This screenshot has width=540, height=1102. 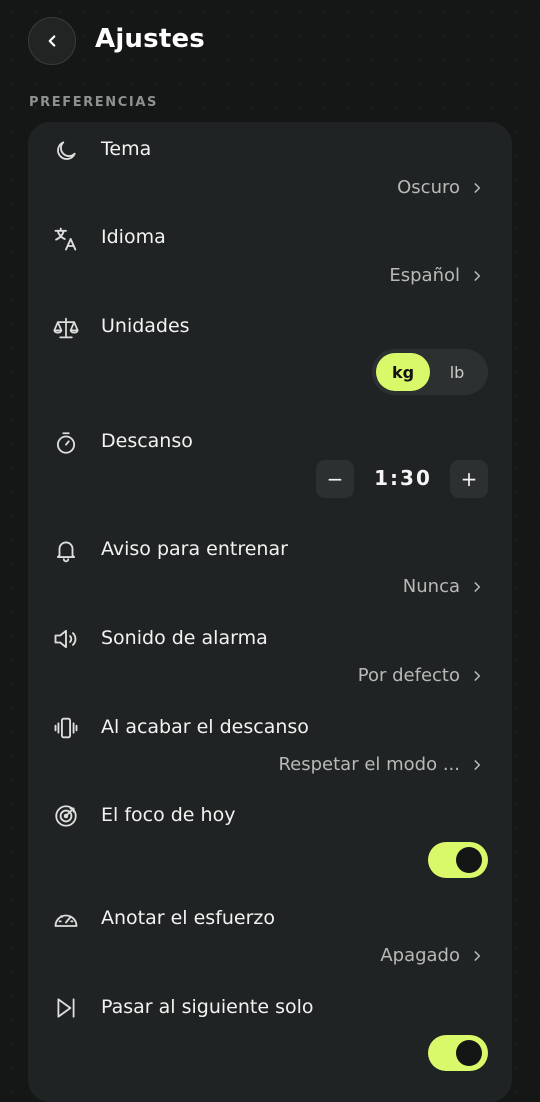 What do you see at coordinates (126, 149) in the screenshot?
I see `setting-label: Tema` at bounding box center [126, 149].